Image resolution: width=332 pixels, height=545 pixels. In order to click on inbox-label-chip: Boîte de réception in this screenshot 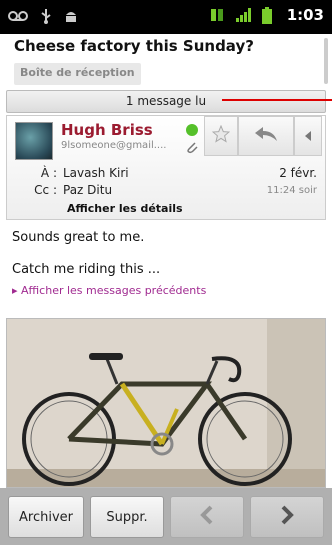, I will do `click(77, 74)`.